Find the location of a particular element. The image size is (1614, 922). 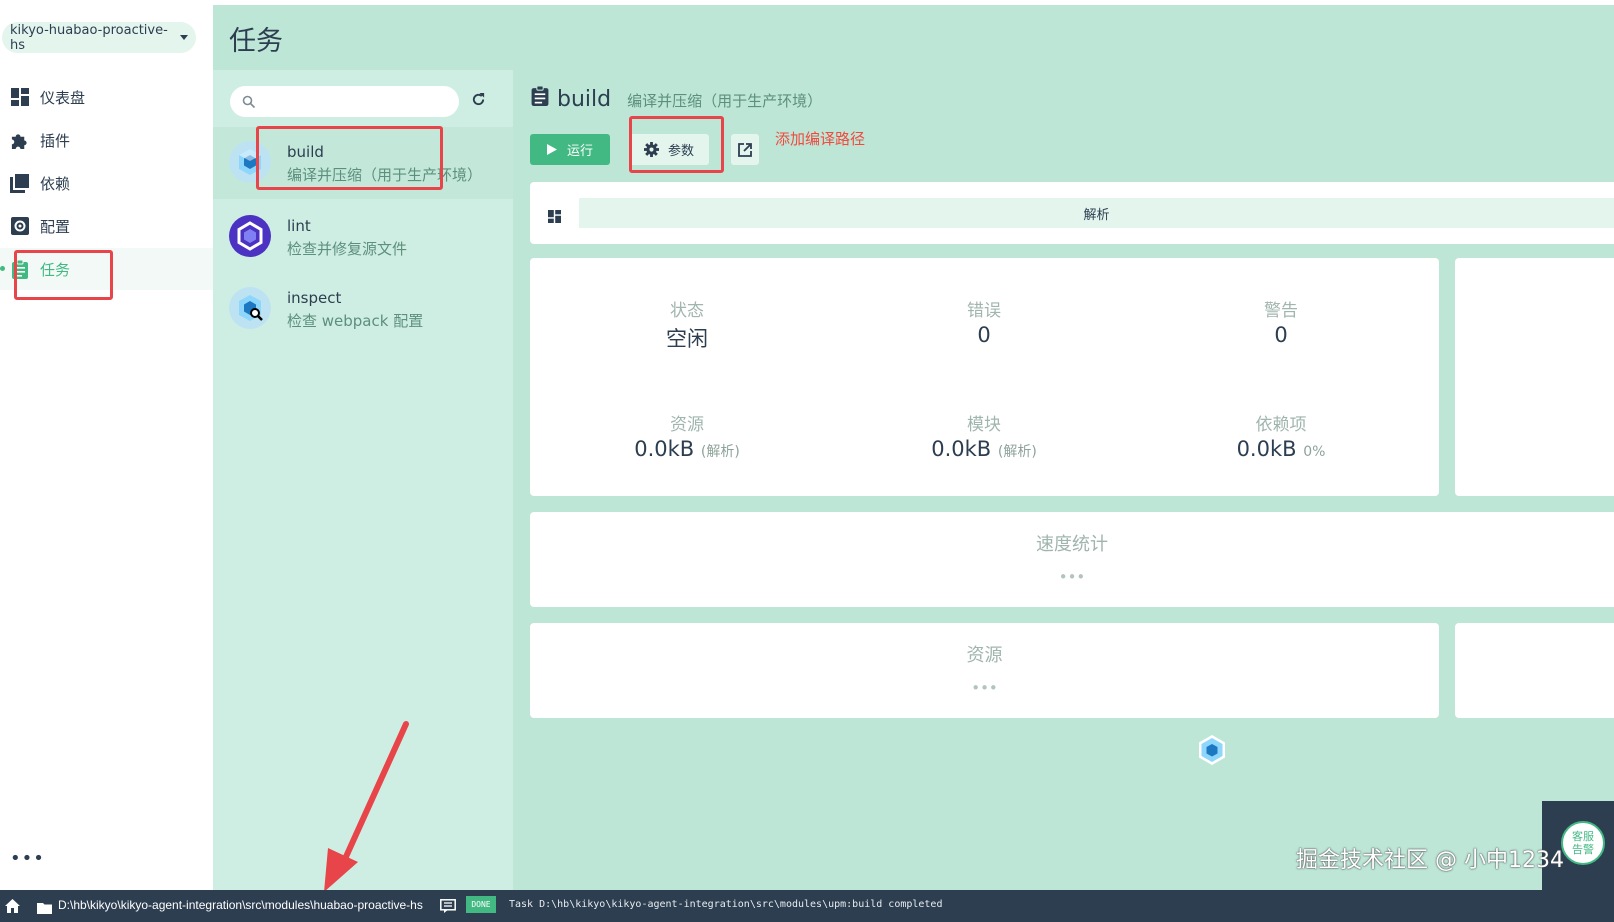

search-icon is located at coordinates (249, 103).